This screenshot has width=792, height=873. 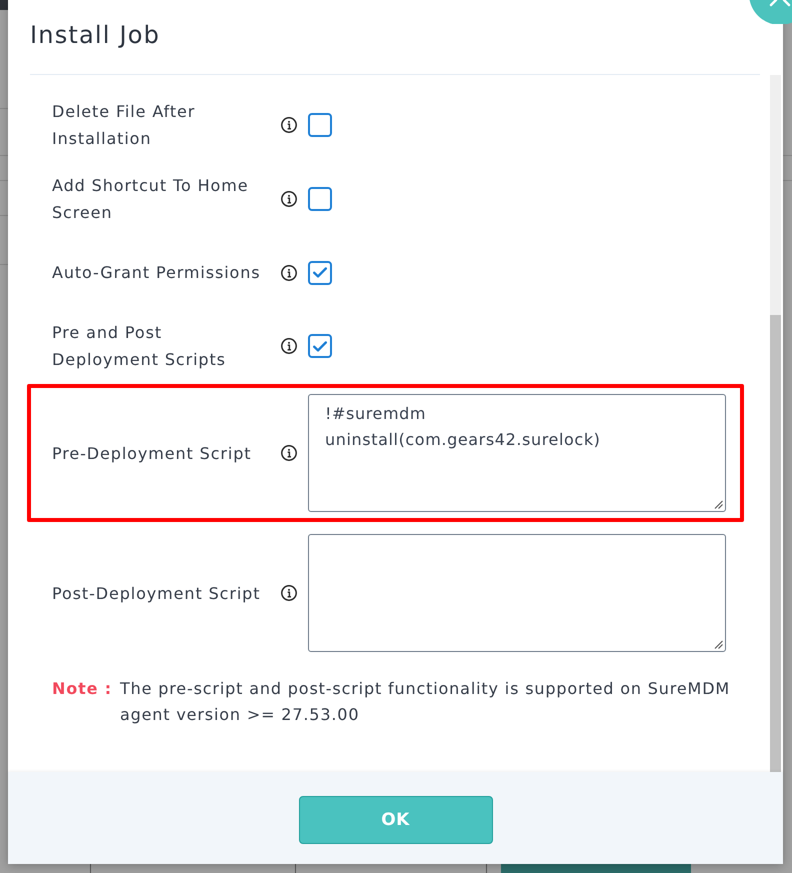 What do you see at coordinates (517, 593) in the screenshot?
I see `script-field` at bounding box center [517, 593].